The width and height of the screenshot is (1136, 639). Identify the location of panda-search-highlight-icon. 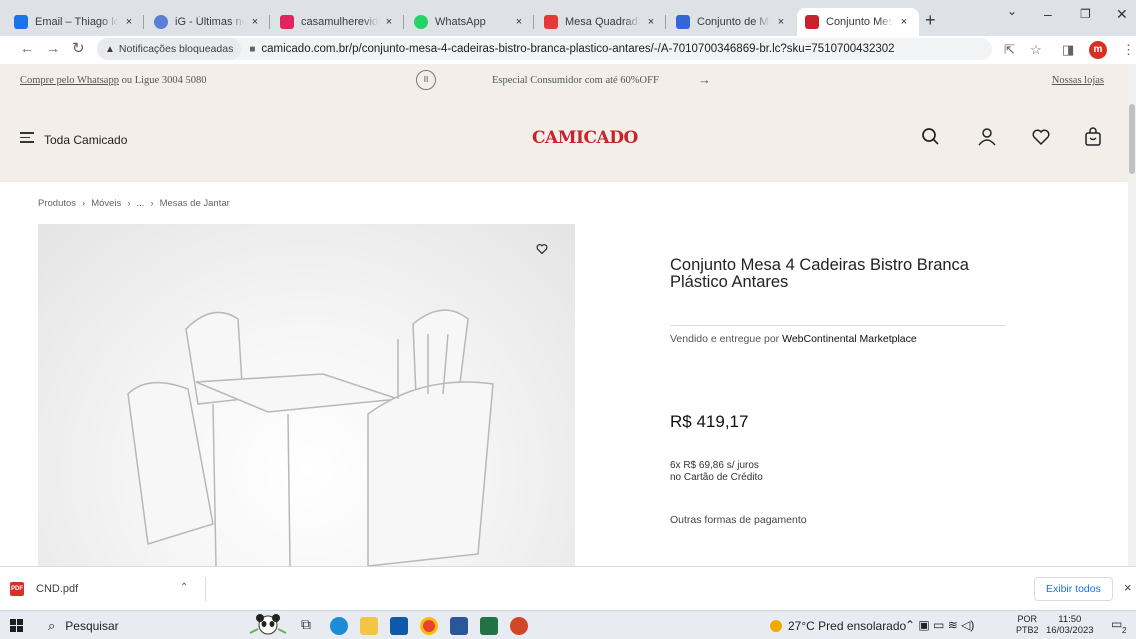
(268, 625).